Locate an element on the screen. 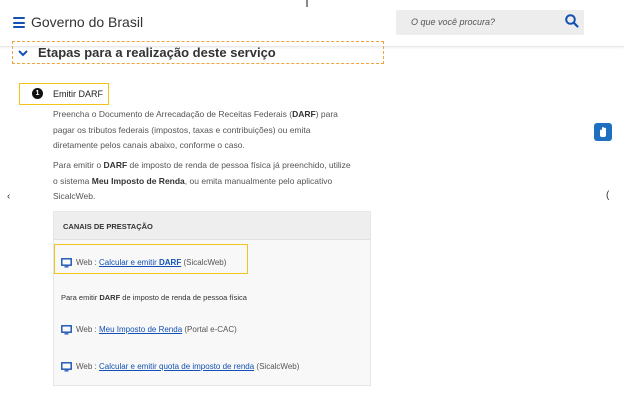 This screenshot has height=398, width=624. section-header: Etapas para a realização deste serviço is located at coordinates (198, 52).